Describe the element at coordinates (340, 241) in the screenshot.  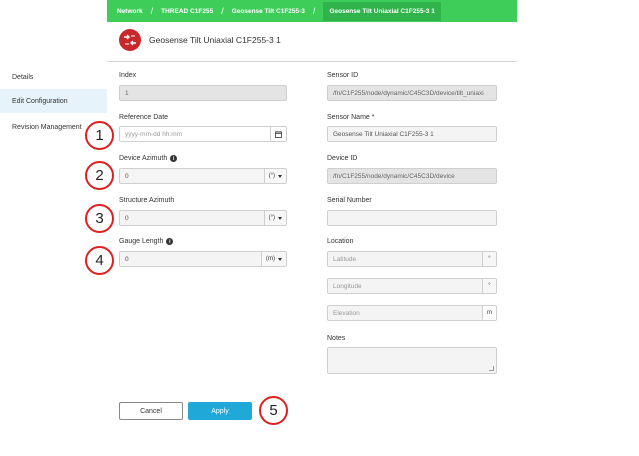
I see `location-label: Location` at that location.